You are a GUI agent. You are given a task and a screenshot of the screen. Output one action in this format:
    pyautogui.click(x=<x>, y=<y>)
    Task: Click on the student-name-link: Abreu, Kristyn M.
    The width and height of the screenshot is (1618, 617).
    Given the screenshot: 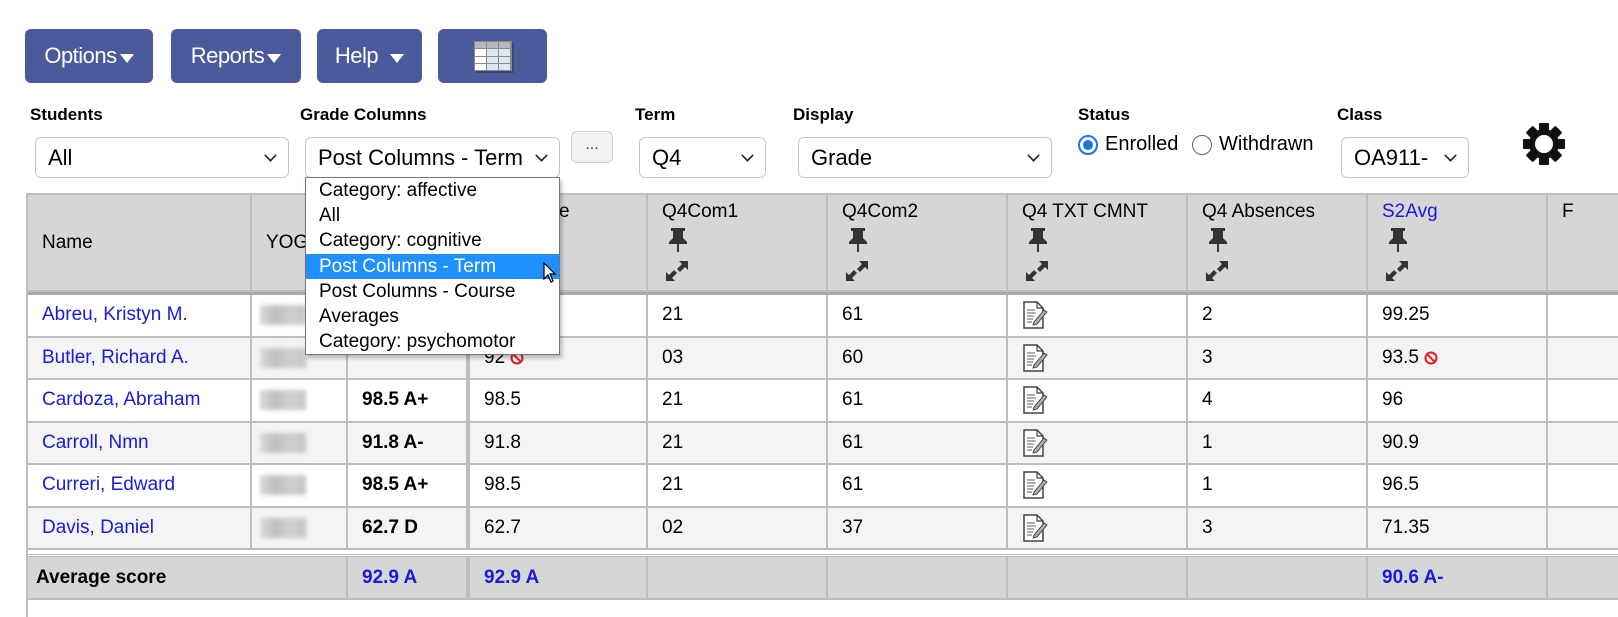 What is the action you would take?
    pyautogui.click(x=115, y=315)
    